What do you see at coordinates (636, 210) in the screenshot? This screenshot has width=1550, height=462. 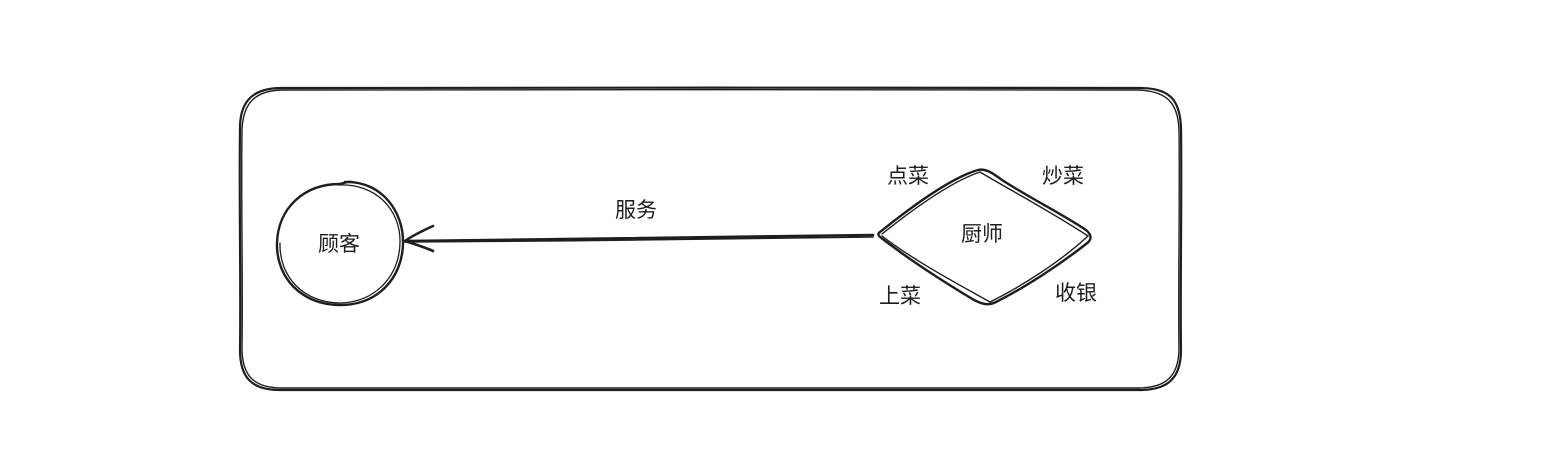 I see `service-label: 服务` at bounding box center [636, 210].